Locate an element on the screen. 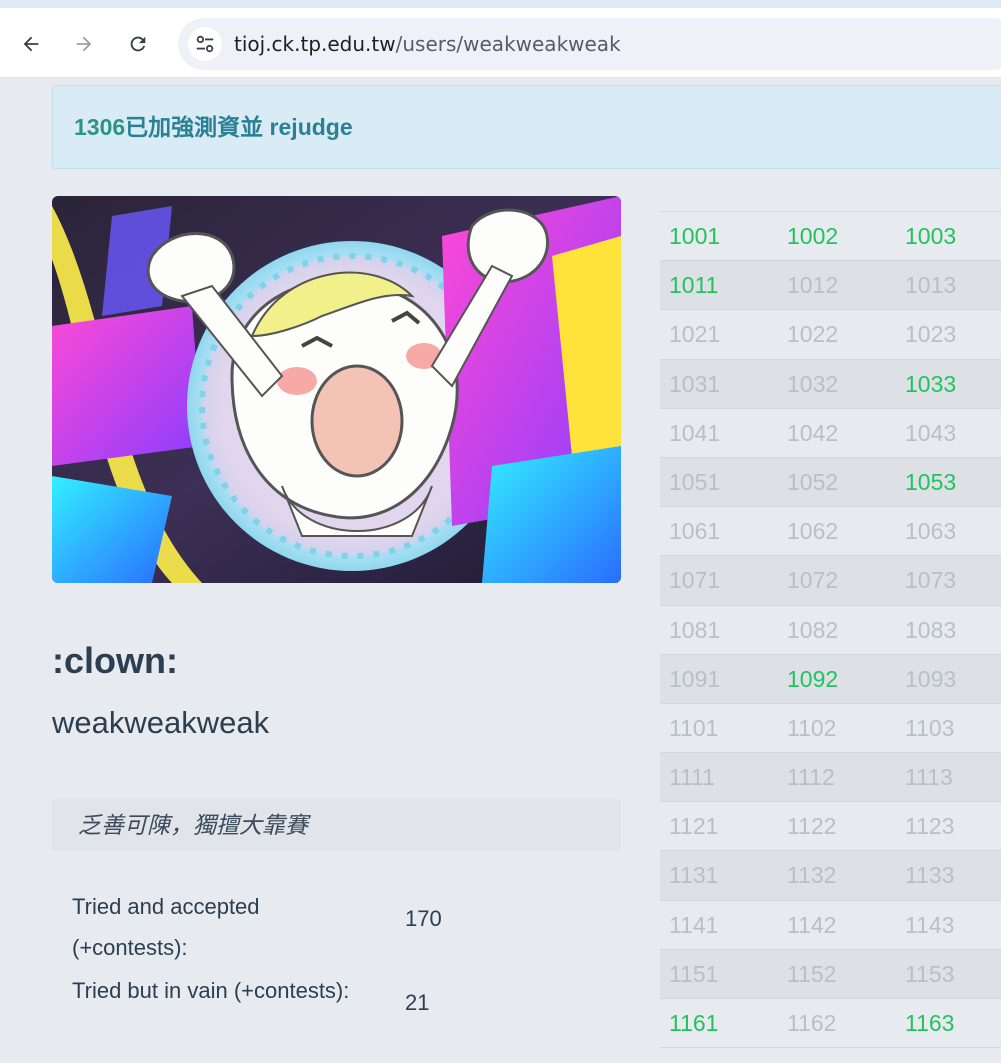 This screenshot has width=1001, height=1063. problem-link: 1031 is located at coordinates (694, 384).